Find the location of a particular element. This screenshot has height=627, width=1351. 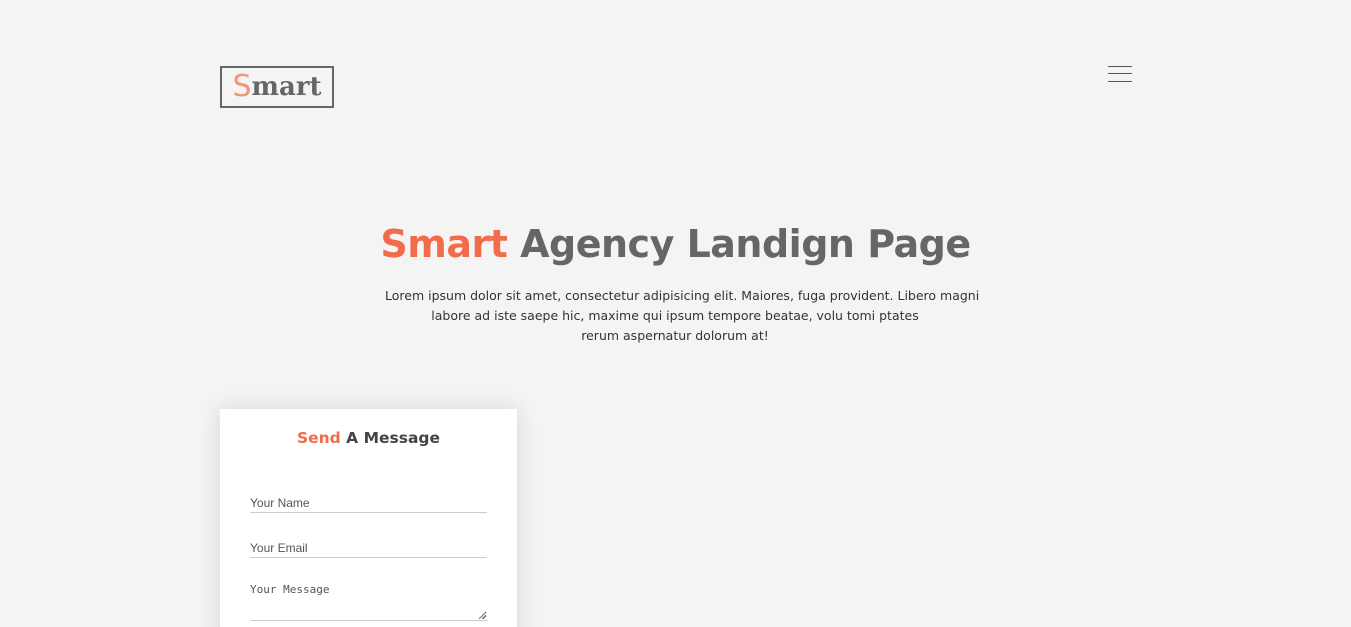

site-logo: Smart is located at coordinates (277, 87).